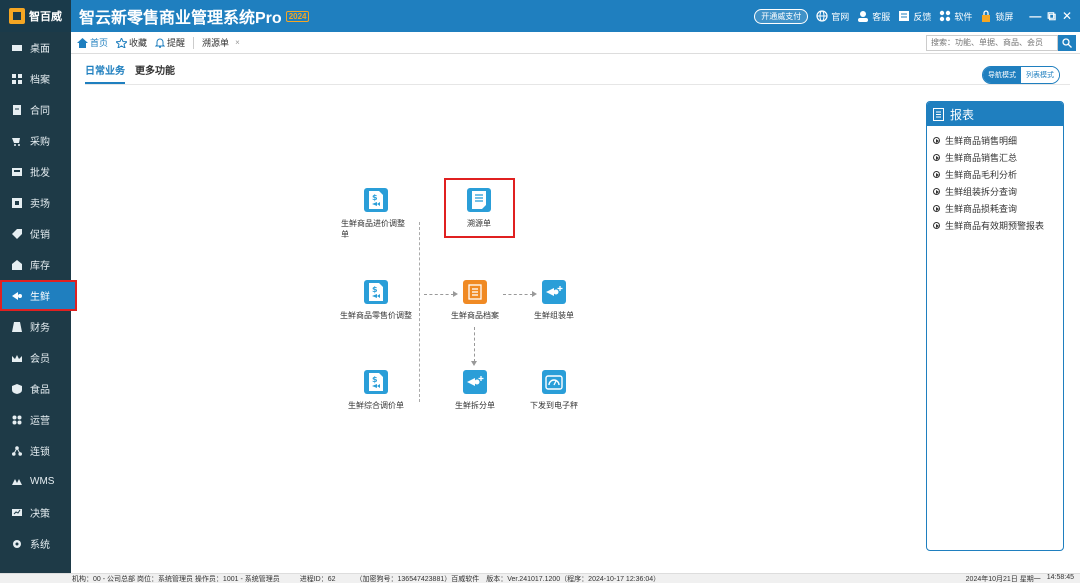 The height and width of the screenshot is (583, 1080). What do you see at coordinates (17, 109) in the screenshot?
I see `contract-icon` at bounding box center [17, 109].